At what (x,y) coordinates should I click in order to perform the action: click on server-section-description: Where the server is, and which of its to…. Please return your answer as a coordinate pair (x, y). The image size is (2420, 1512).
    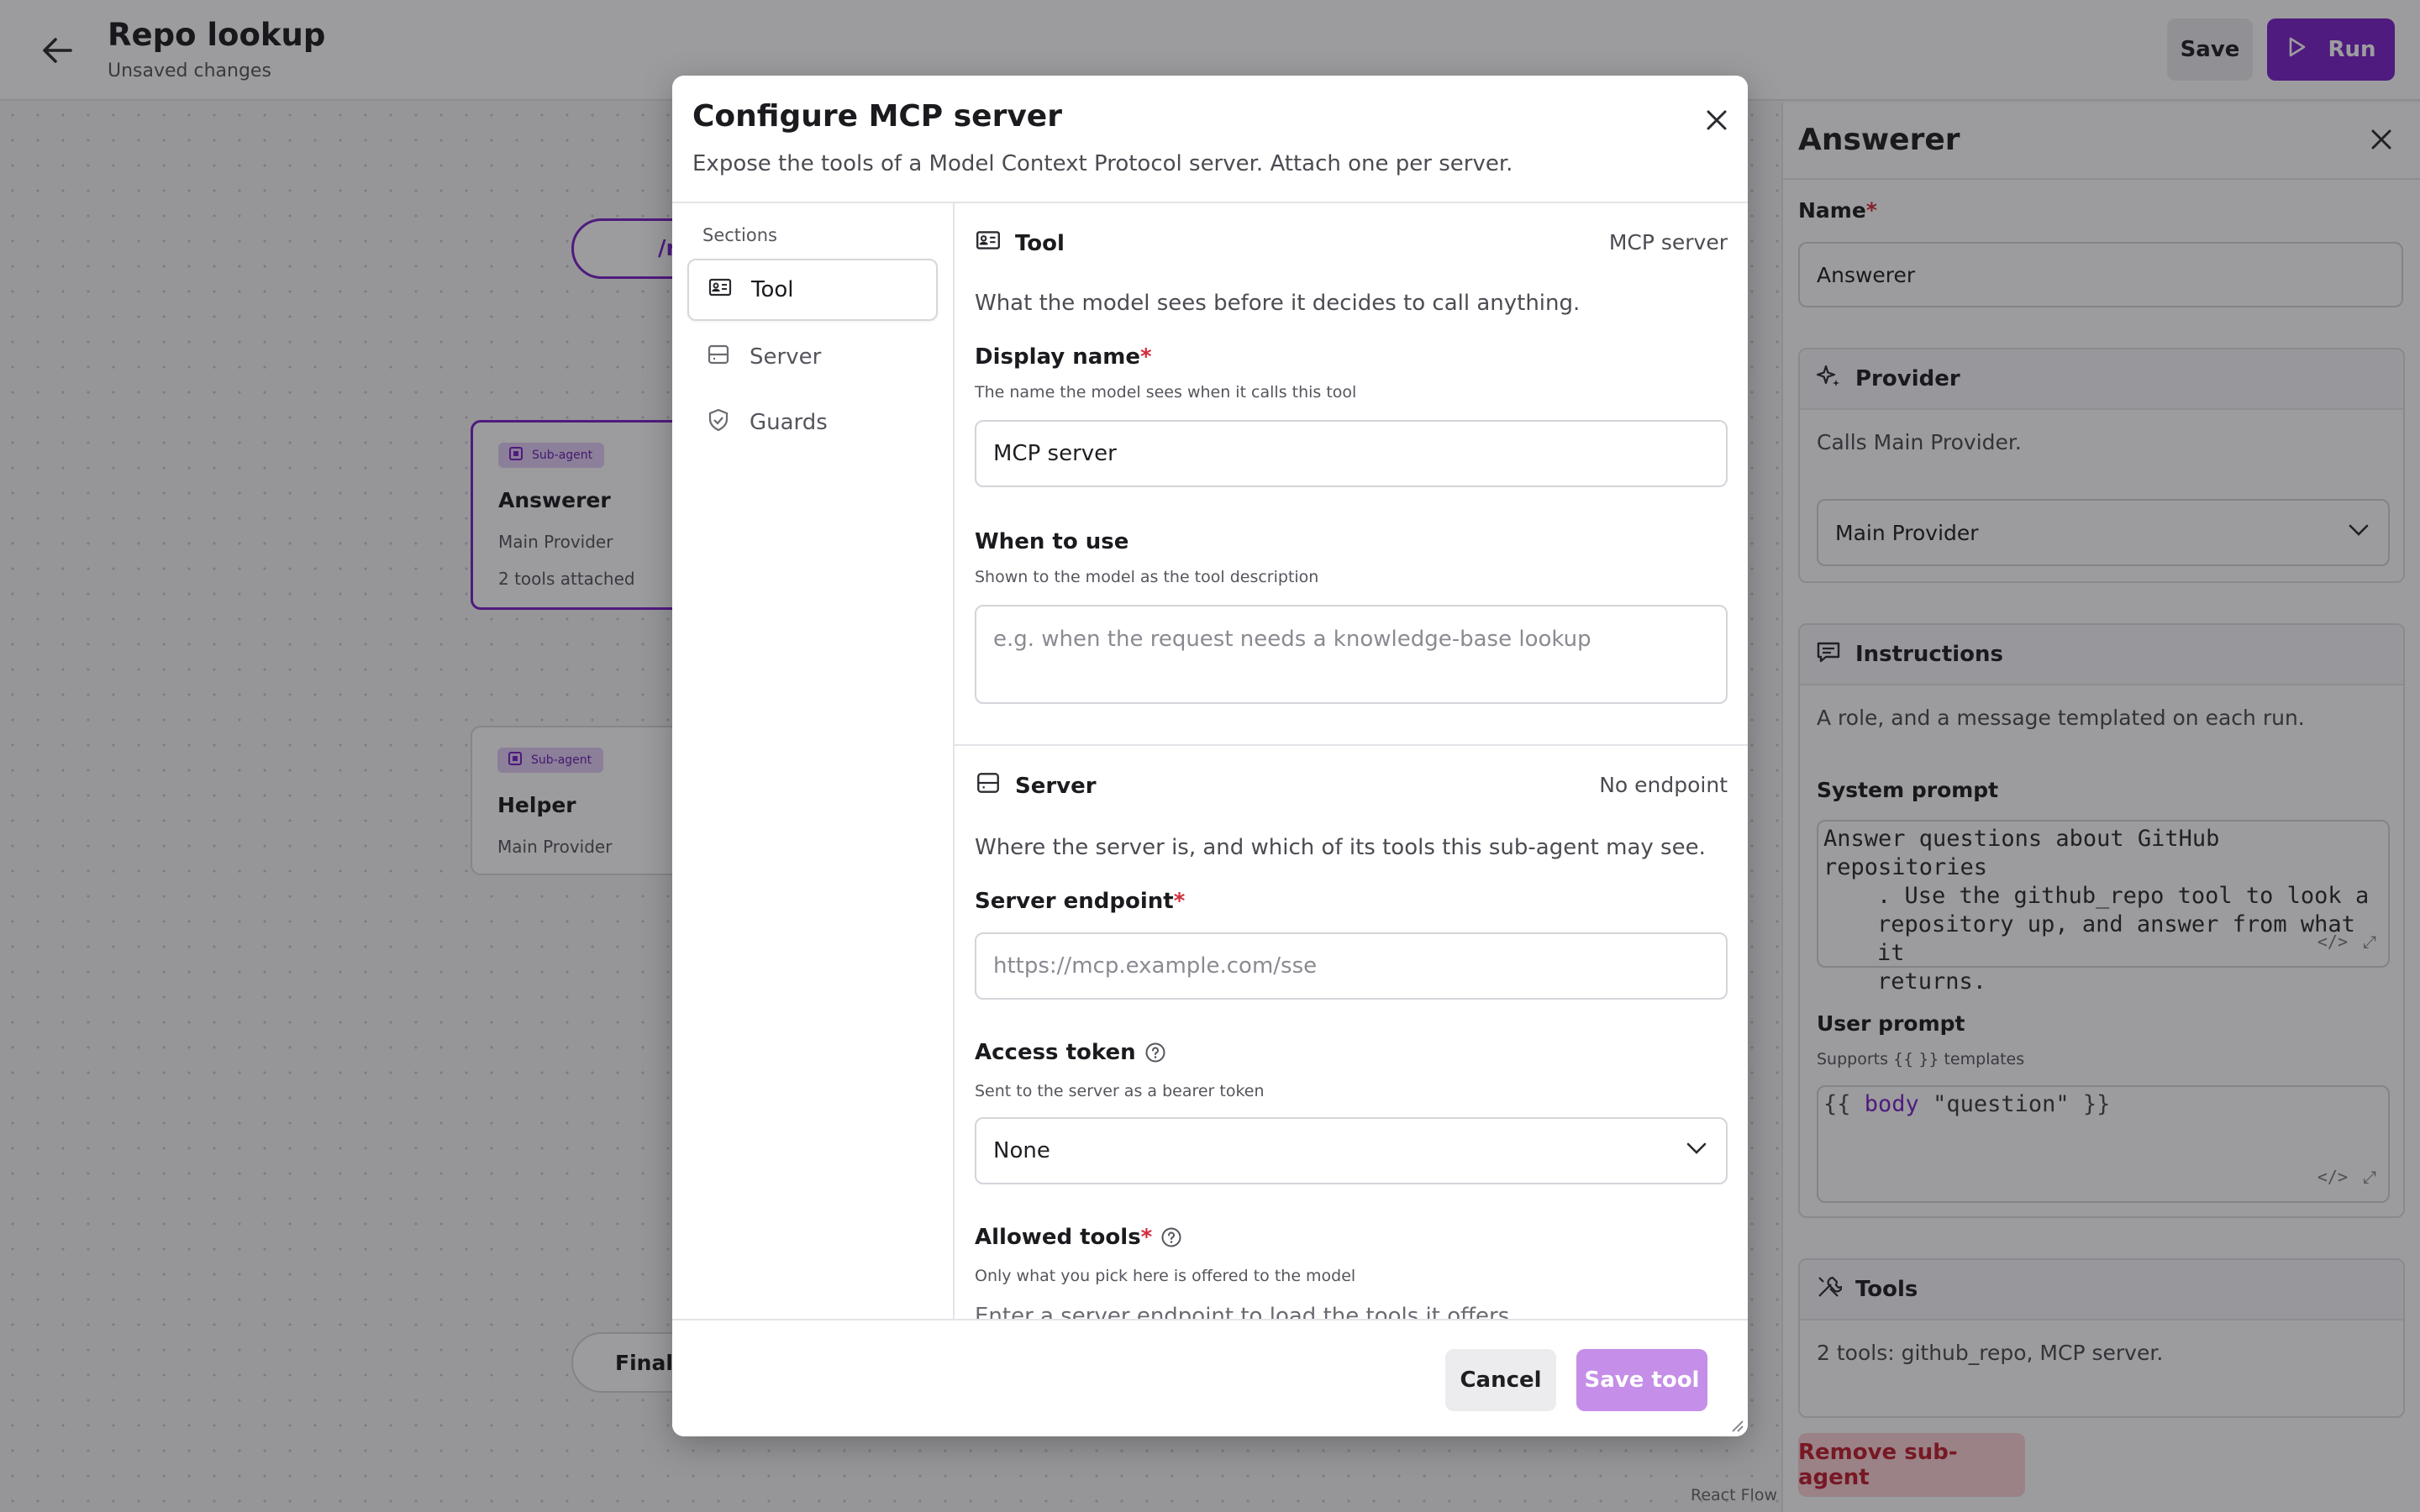
    Looking at the image, I should click on (1341, 847).